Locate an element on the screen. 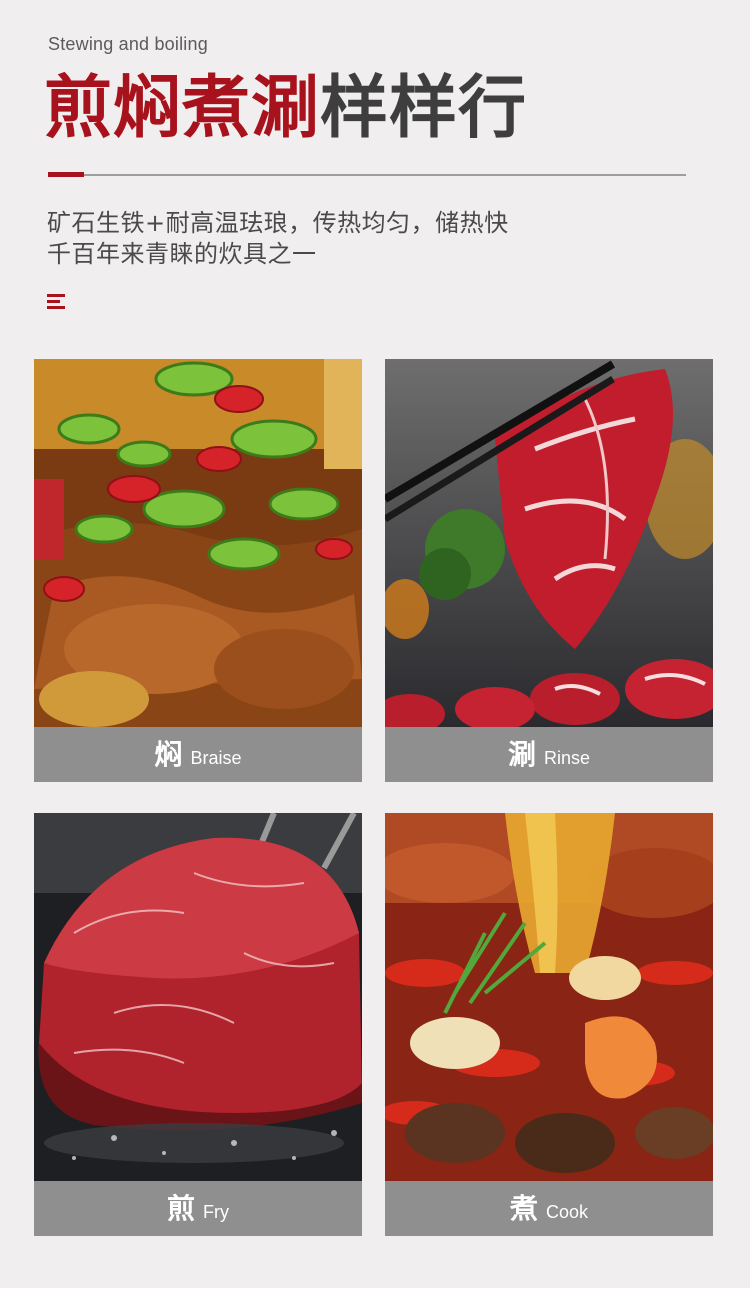 Image resolution: width=750 pixels, height=1312 pixels. hotpot-photo is located at coordinates (549, 997).